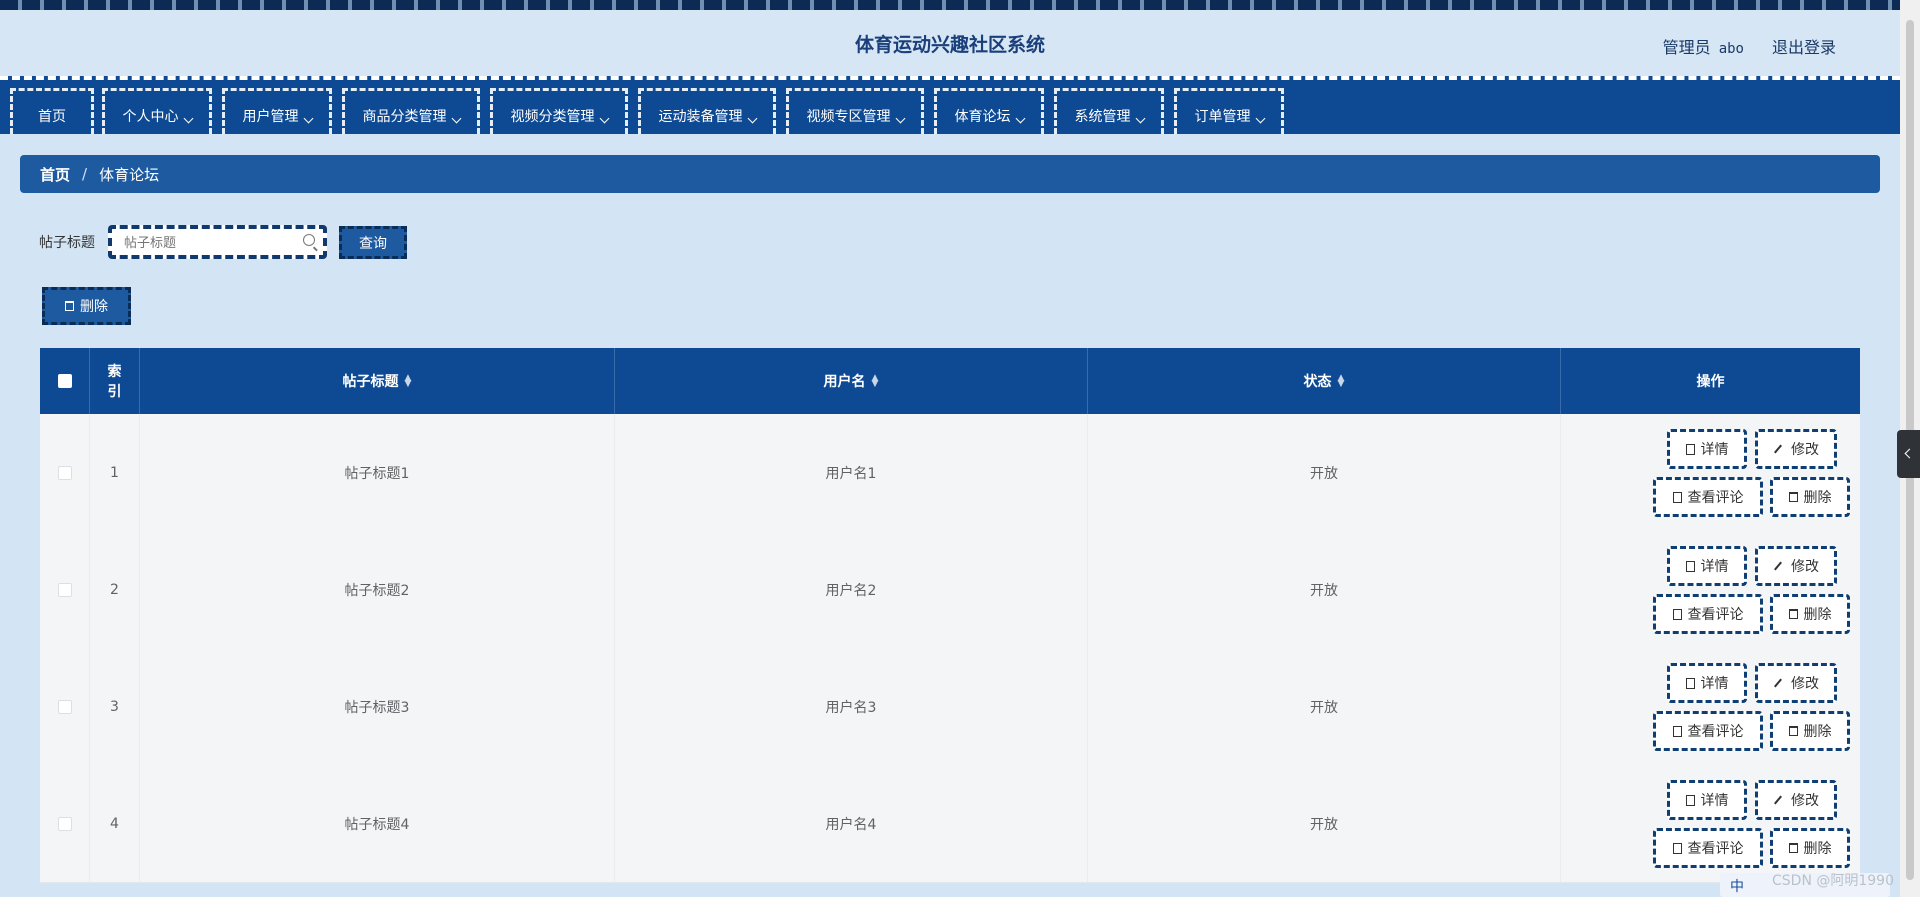 The height and width of the screenshot is (897, 1920). What do you see at coordinates (851, 706) in the screenshot?
I see `row-username: 用户名3` at bounding box center [851, 706].